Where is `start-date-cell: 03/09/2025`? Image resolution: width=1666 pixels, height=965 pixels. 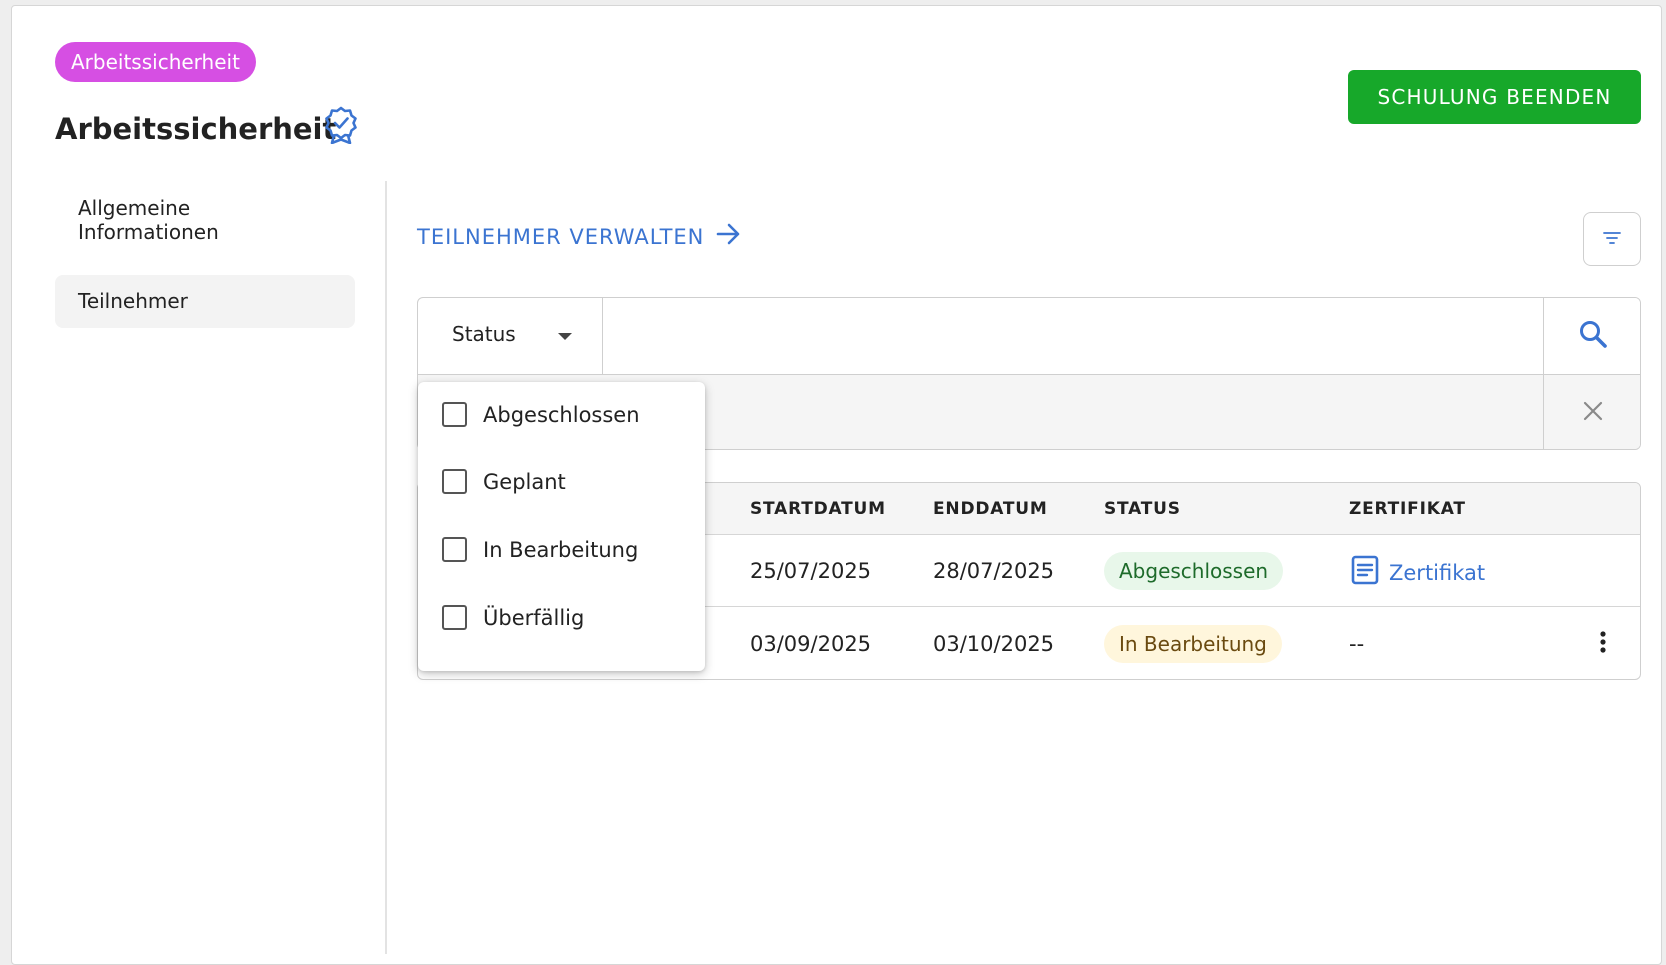 start-date-cell: 03/09/2025 is located at coordinates (811, 644).